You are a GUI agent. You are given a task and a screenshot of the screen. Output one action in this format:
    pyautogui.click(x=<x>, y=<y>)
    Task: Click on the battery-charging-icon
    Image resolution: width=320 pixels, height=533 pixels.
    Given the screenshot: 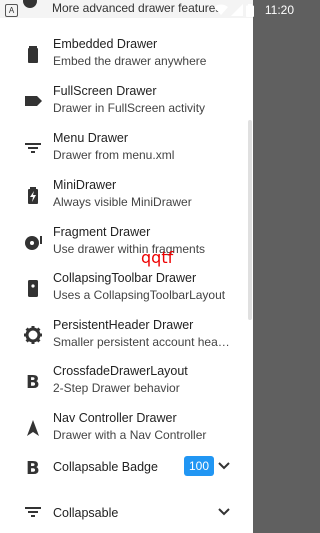 What is the action you would take?
    pyautogui.click(x=33, y=195)
    